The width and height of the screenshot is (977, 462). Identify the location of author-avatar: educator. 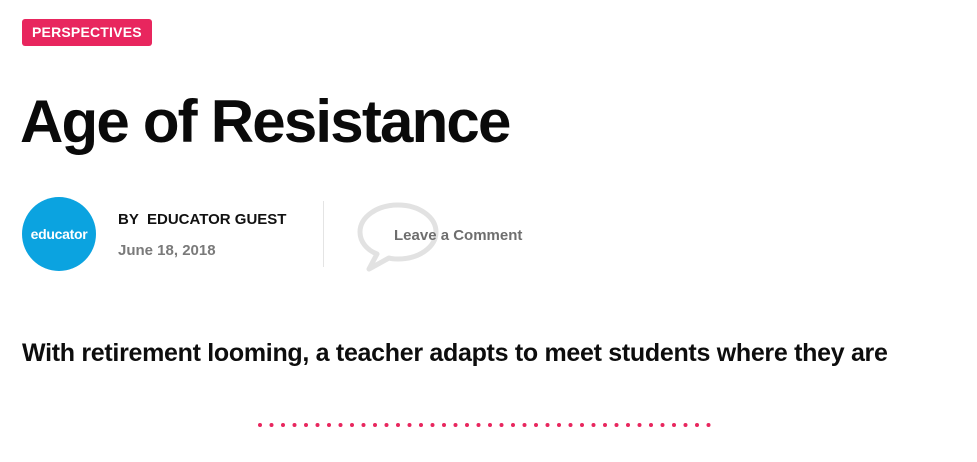
(59, 234).